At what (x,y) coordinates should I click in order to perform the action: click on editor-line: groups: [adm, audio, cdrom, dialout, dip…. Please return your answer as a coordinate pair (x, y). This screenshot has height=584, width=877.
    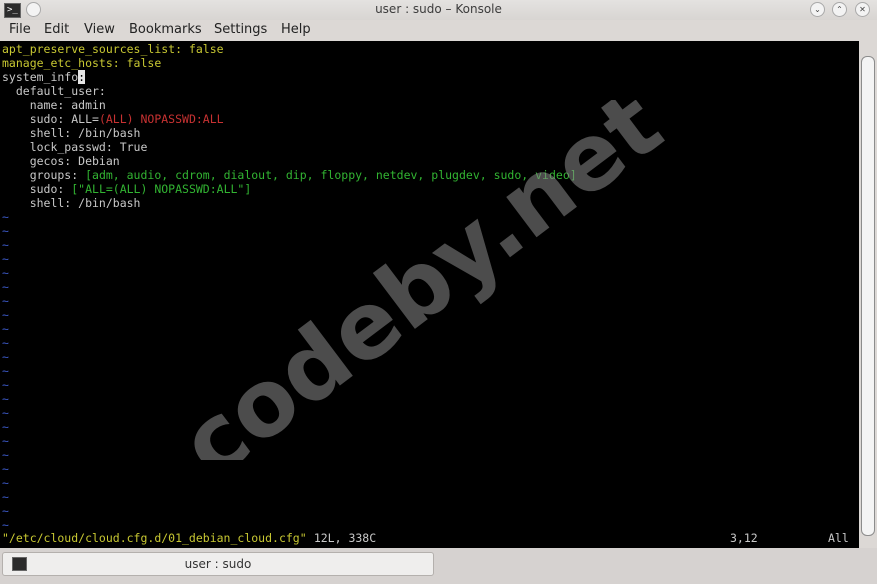
    Looking at the image, I should click on (289, 175).